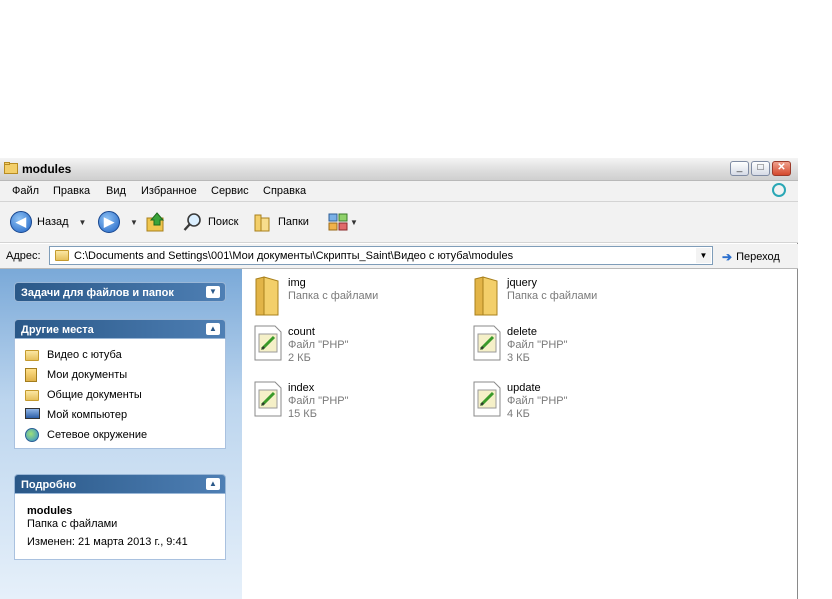 Image resolution: width=832 pixels, height=599 pixels. Describe the element at coordinates (33, 375) in the screenshot. I see `my-documents-icon` at that location.